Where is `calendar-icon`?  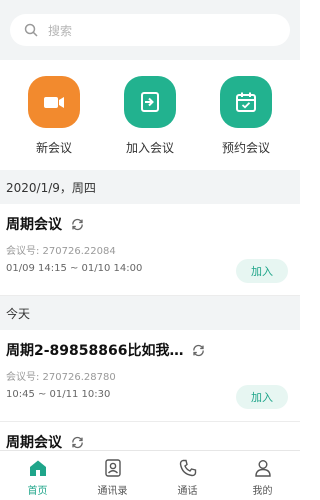
calendar-icon is located at coordinates (246, 102).